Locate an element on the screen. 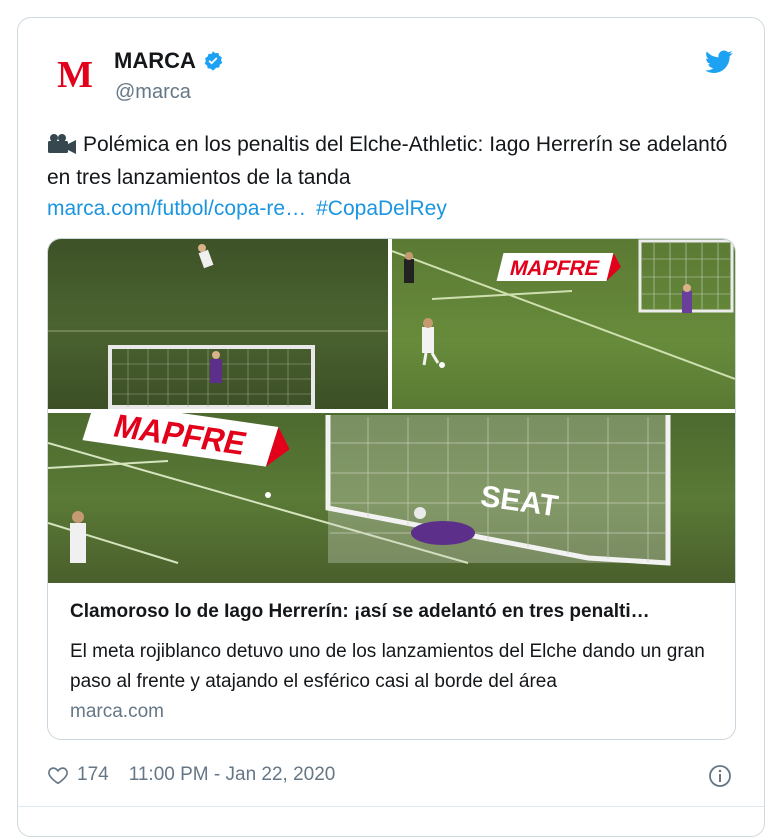 The height and width of the screenshot is (837, 783). tweet-timestamp: 11:00 PM - Jan 22, 2020 is located at coordinates (232, 775).